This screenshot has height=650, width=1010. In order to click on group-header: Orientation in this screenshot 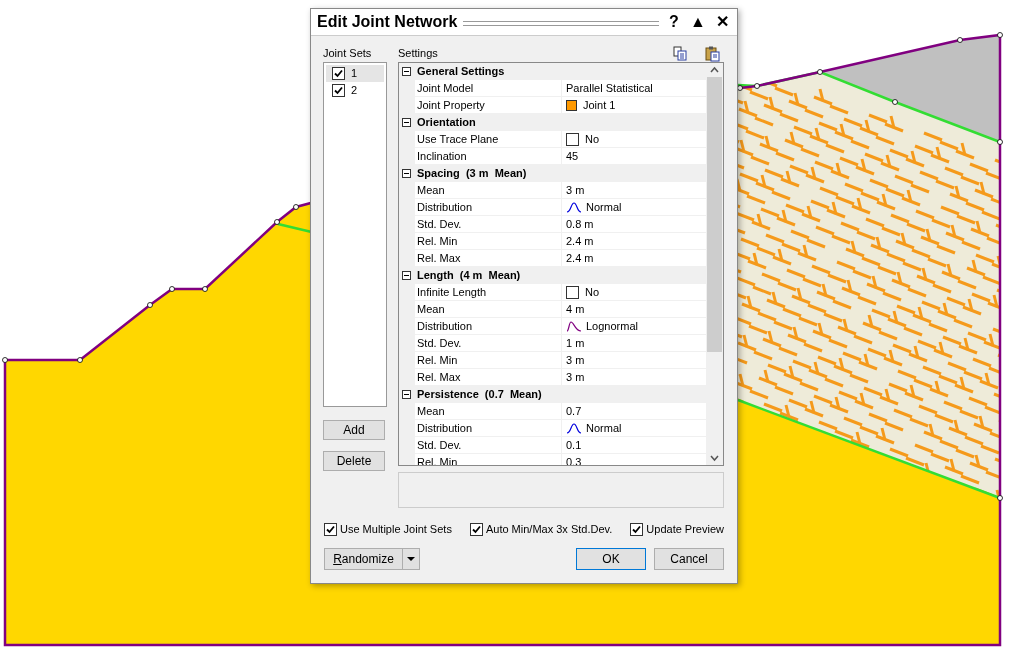, I will do `click(446, 123)`.